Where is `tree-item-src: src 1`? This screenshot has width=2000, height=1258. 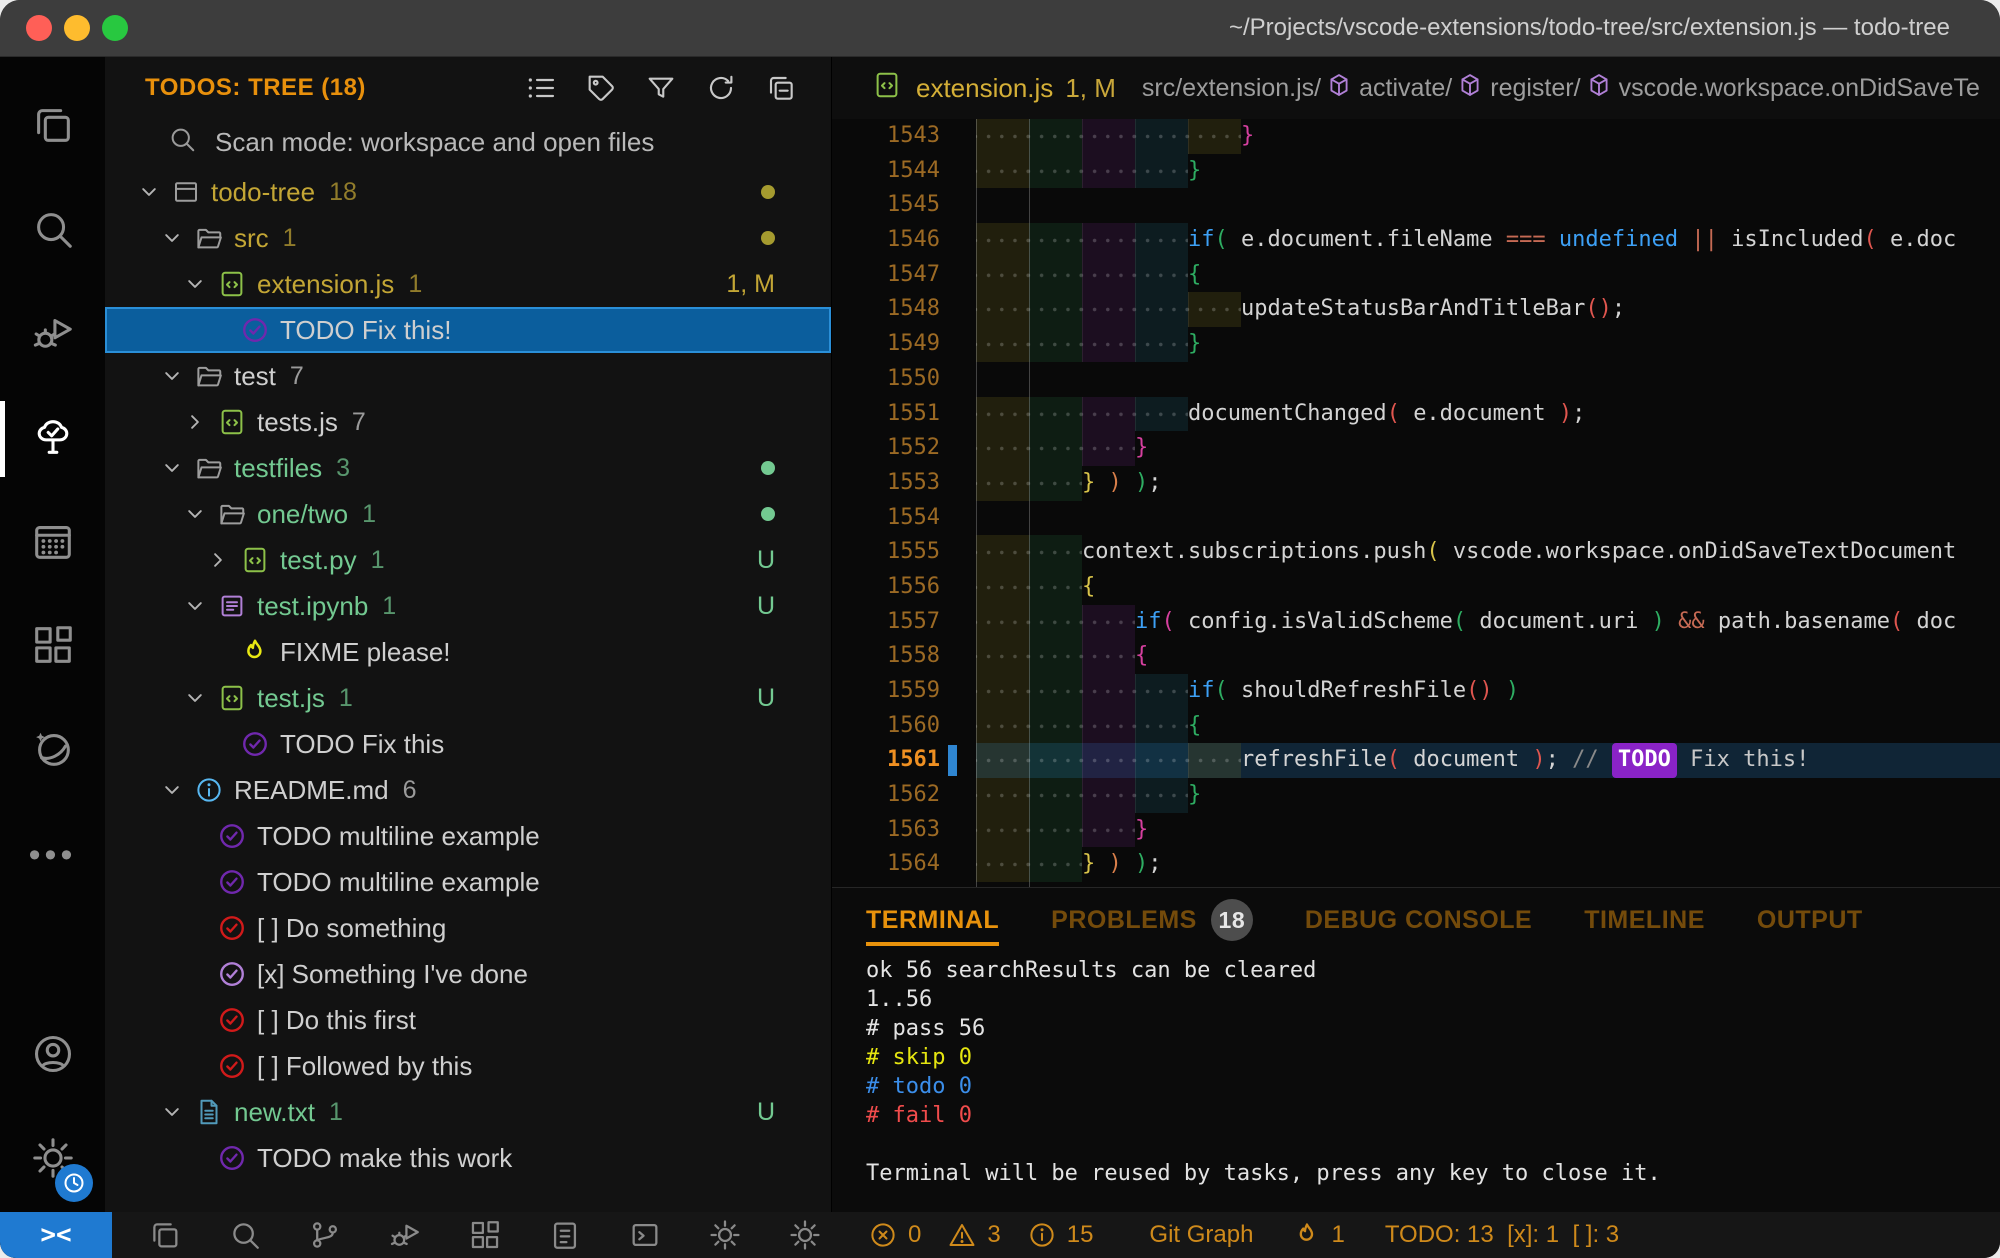
tree-item-src: src 1 is located at coordinates (468, 238).